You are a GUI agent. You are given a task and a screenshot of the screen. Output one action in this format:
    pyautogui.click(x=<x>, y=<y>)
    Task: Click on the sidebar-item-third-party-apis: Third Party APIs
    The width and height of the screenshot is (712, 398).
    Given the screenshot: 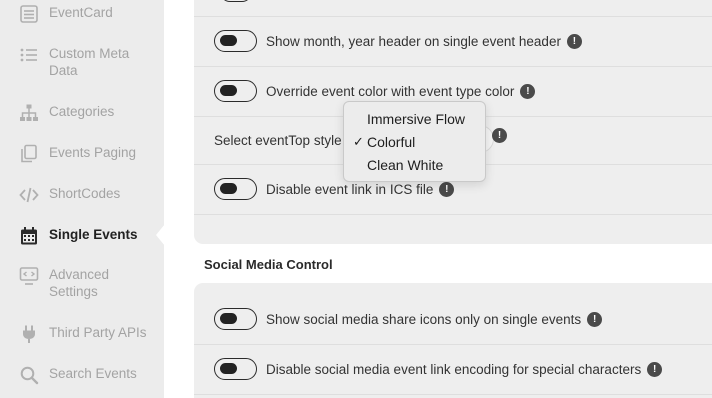 What is the action you would take?
    pyautogui.click(x=88, y=334)
    